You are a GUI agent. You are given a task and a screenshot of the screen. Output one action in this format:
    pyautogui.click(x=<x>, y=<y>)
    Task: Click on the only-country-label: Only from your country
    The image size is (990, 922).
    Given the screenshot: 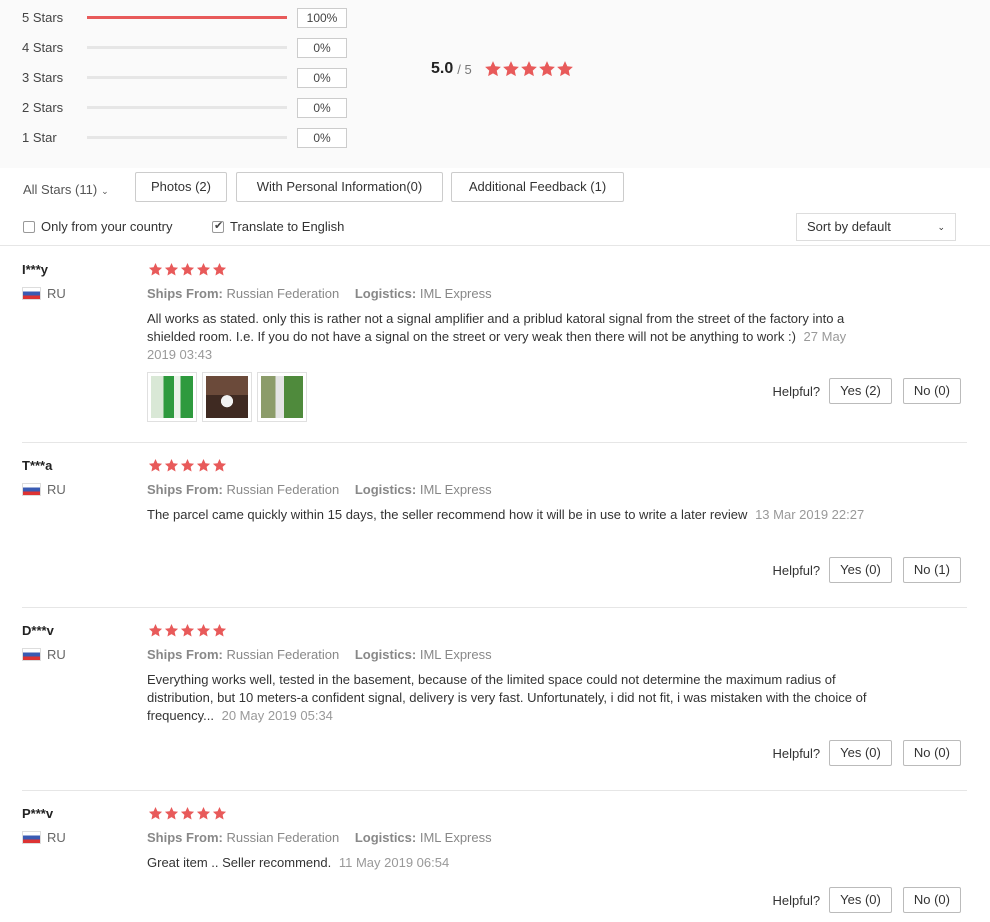 What is the action you would take?
    pyautogui.click(x=107, y=226)
    